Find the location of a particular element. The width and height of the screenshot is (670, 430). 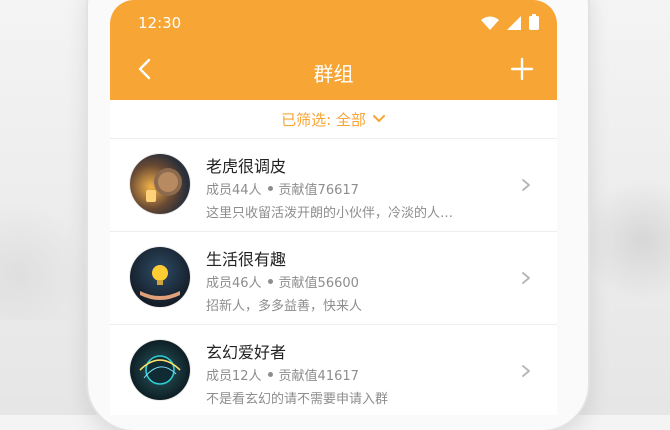

background-ink-wash-left is located at coordinates (45, 260).